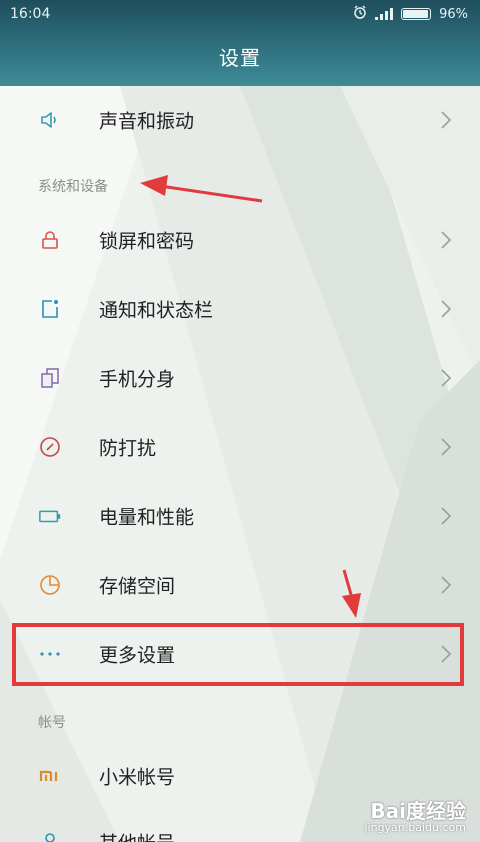 Image resolution: width=480 pixels, height=842 pixels. Describe the element at coordinates (240, 14) in the screenshot. I see `status-bar: 16:04 96%` at that location.